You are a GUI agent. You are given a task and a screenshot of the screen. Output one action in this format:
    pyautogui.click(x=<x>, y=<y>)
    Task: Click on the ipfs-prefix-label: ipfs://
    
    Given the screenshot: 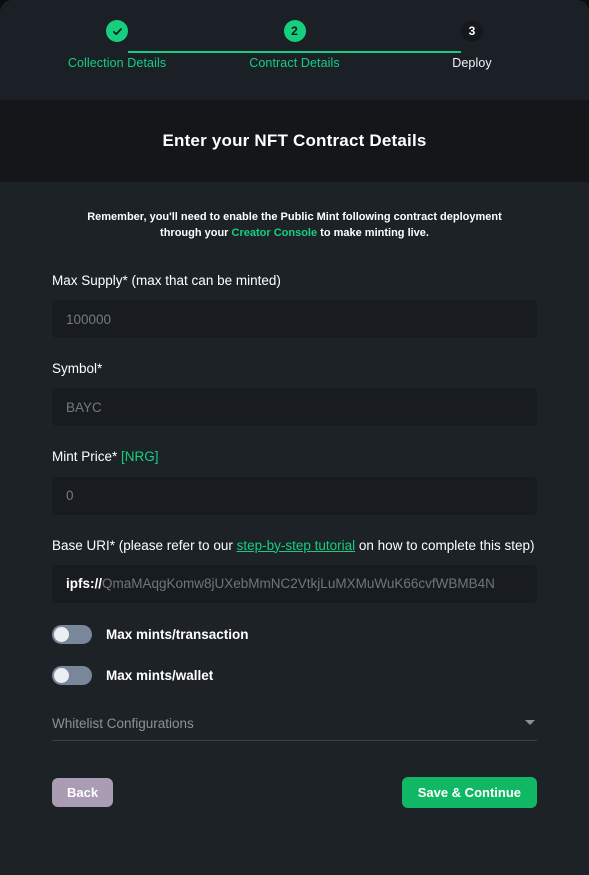 What is the action you would take?
    pyautogui.click(x=84, y=583)
    